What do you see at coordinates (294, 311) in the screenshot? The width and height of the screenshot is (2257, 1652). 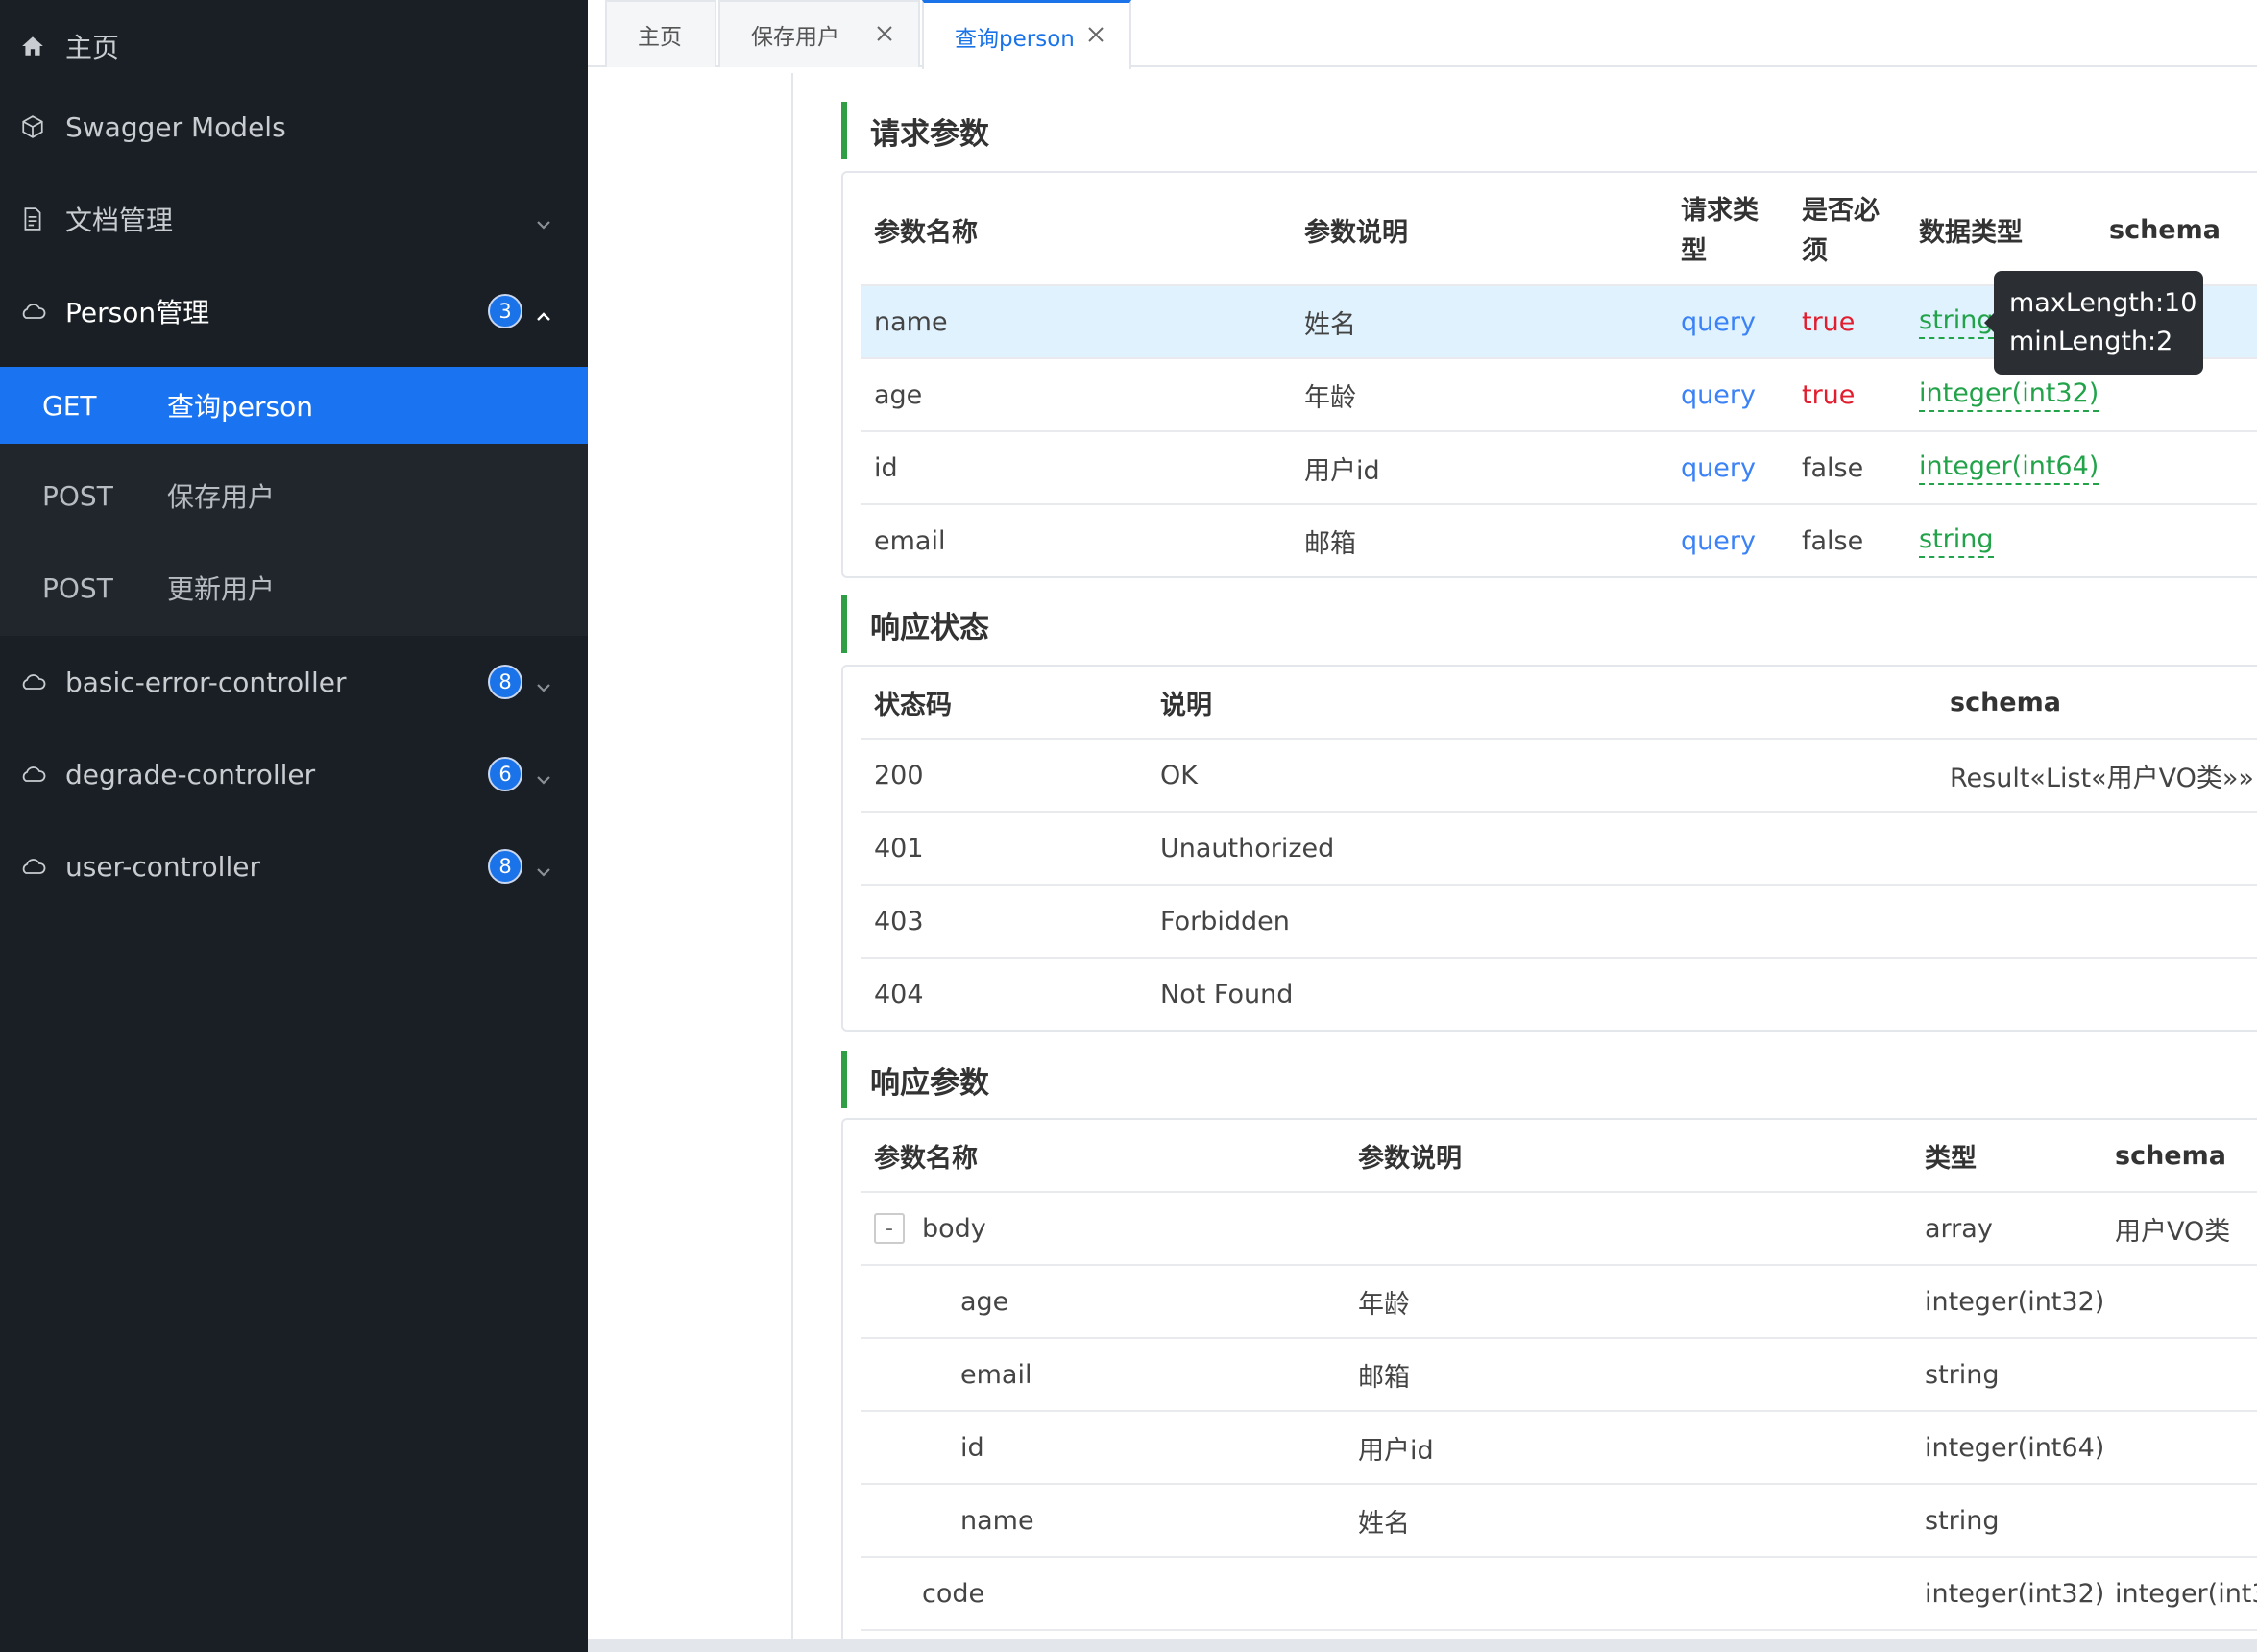 I see `sidebar-item-person: Person管理 3` at bounding box center [294, 311].